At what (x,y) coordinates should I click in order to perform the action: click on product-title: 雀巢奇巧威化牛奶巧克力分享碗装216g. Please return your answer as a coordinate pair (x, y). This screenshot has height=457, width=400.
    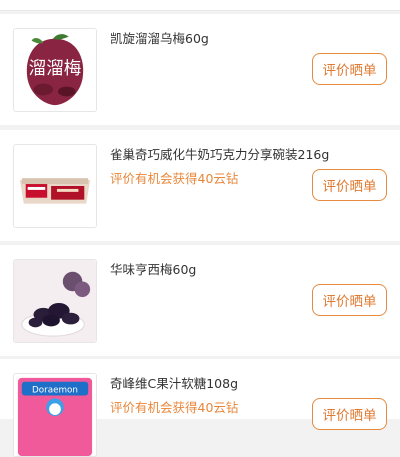
    Looking at the image, I should click on (219, 153).